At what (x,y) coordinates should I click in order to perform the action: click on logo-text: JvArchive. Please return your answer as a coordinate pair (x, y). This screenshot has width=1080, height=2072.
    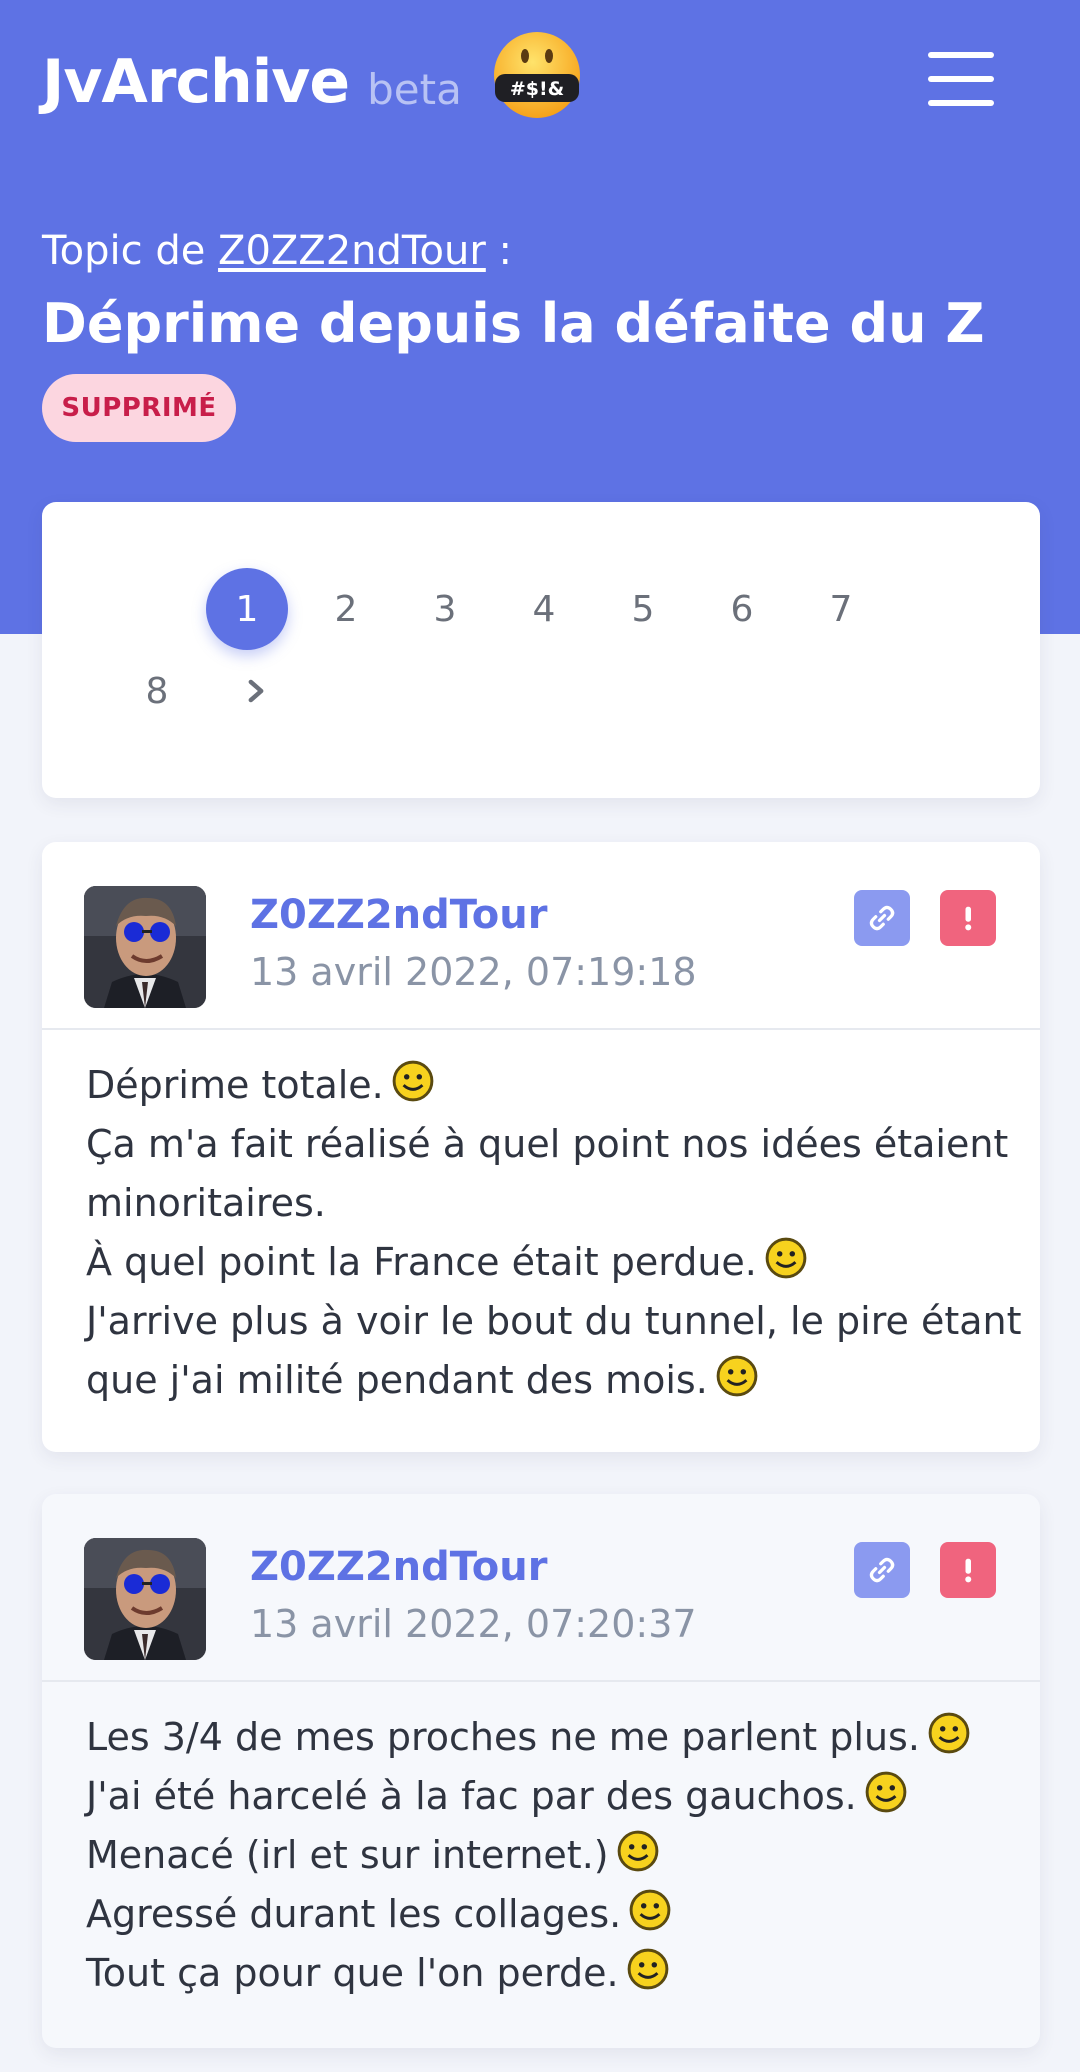
    Looking at the image, I should click on (196, 82).